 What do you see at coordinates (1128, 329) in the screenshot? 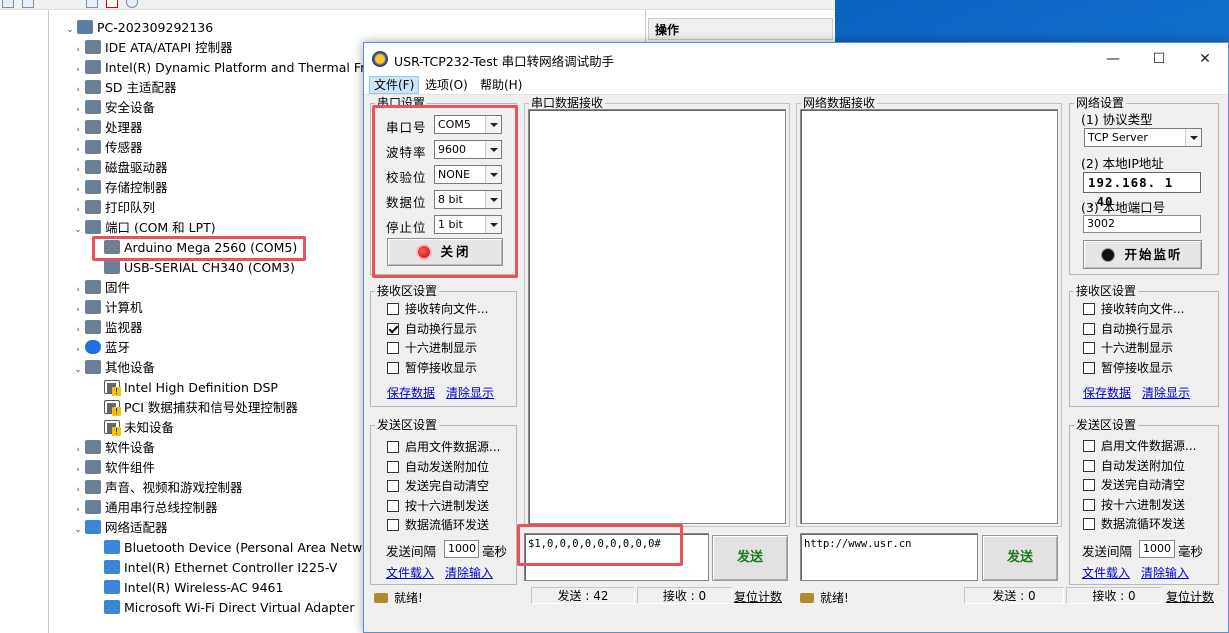
I see `checkbox-option: 自动换行显示` at bounding box center [1128, 329].